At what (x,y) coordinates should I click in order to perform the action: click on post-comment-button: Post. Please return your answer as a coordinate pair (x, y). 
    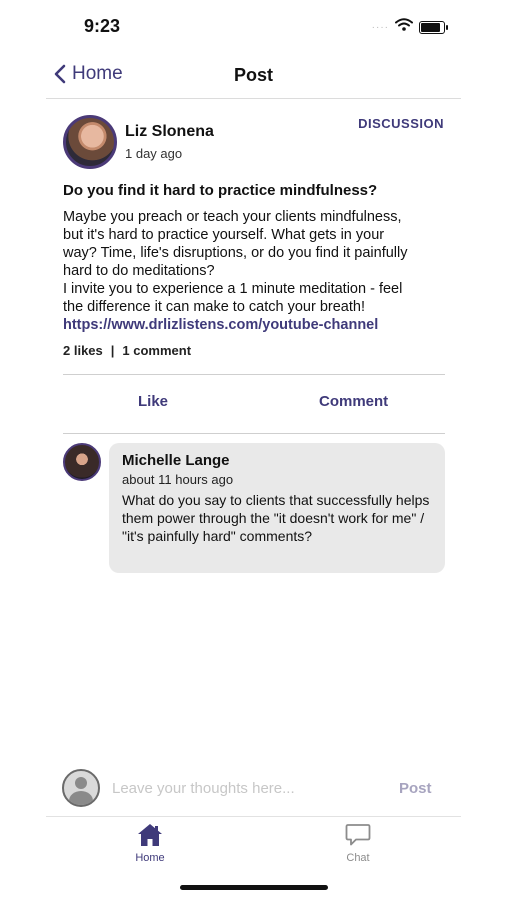
    Looking at the image, I should click on (415, 788).